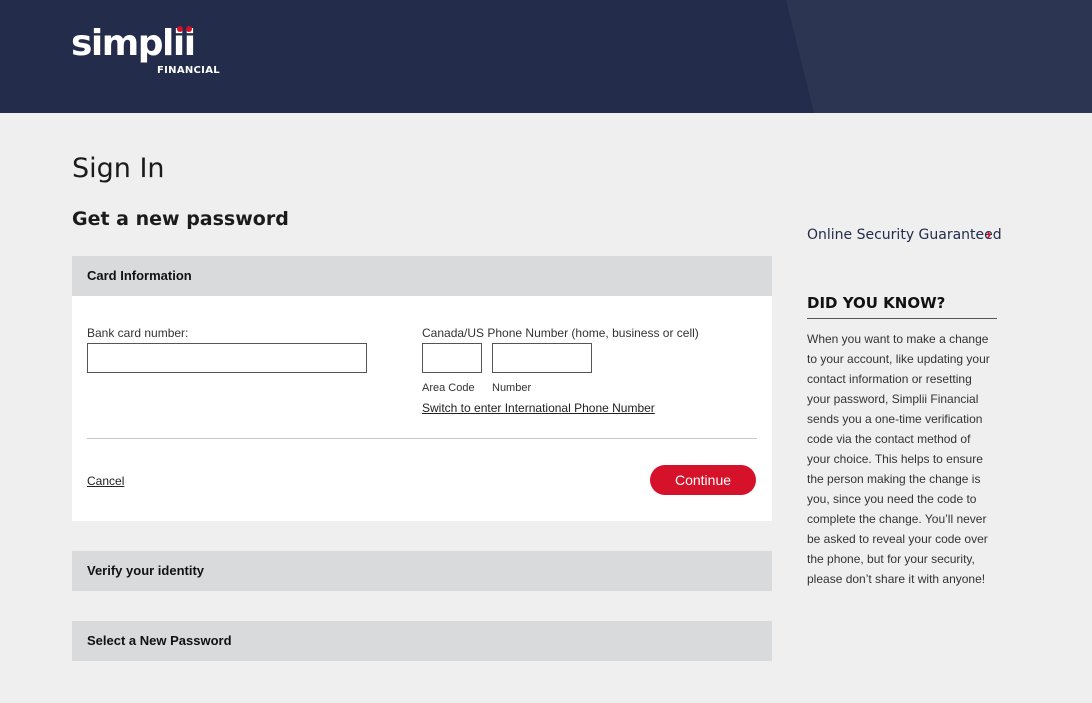 The image size is (1092, 703). I want to click on dyk-line: the phone, but for your security,, so click(891, 559).